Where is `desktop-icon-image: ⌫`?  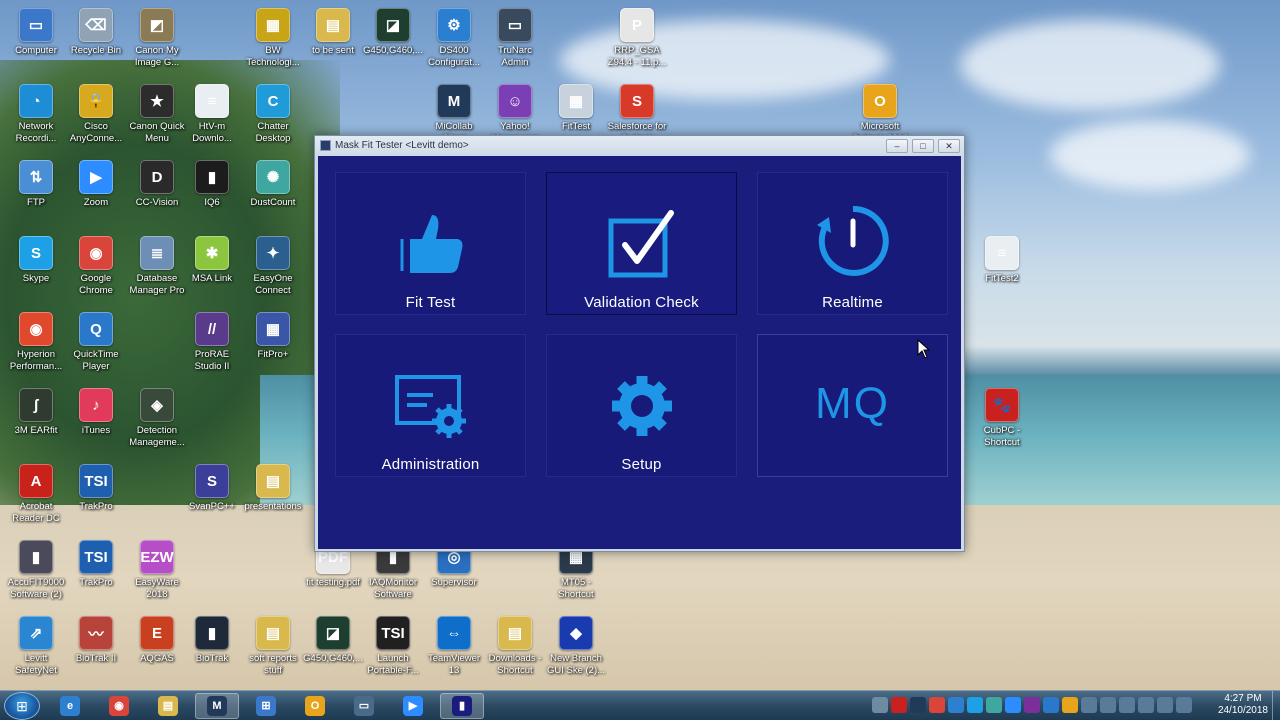 desktop-icon-image: ⌫ is located at coordinates (96, 25).